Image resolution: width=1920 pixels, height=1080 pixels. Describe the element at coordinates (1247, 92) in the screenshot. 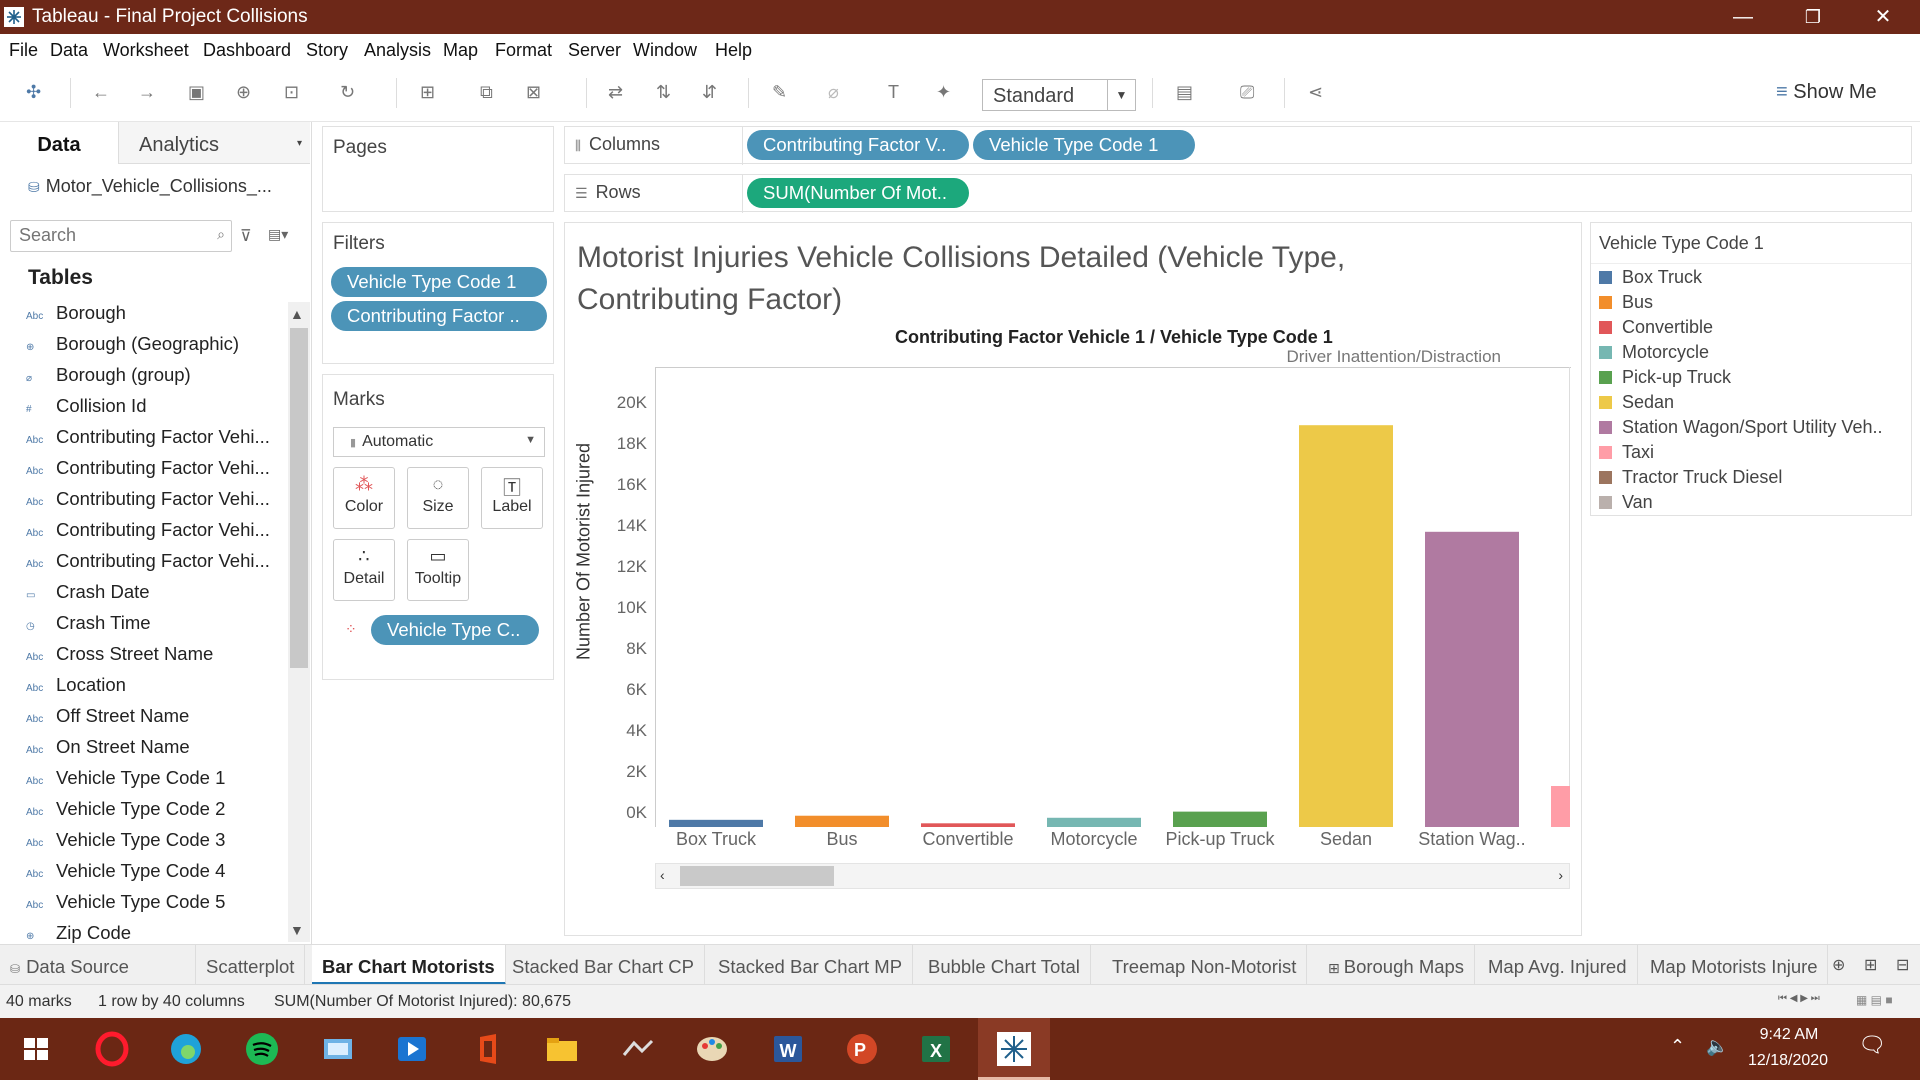

I see `presentation-mode-icon: ⎚` at that location.